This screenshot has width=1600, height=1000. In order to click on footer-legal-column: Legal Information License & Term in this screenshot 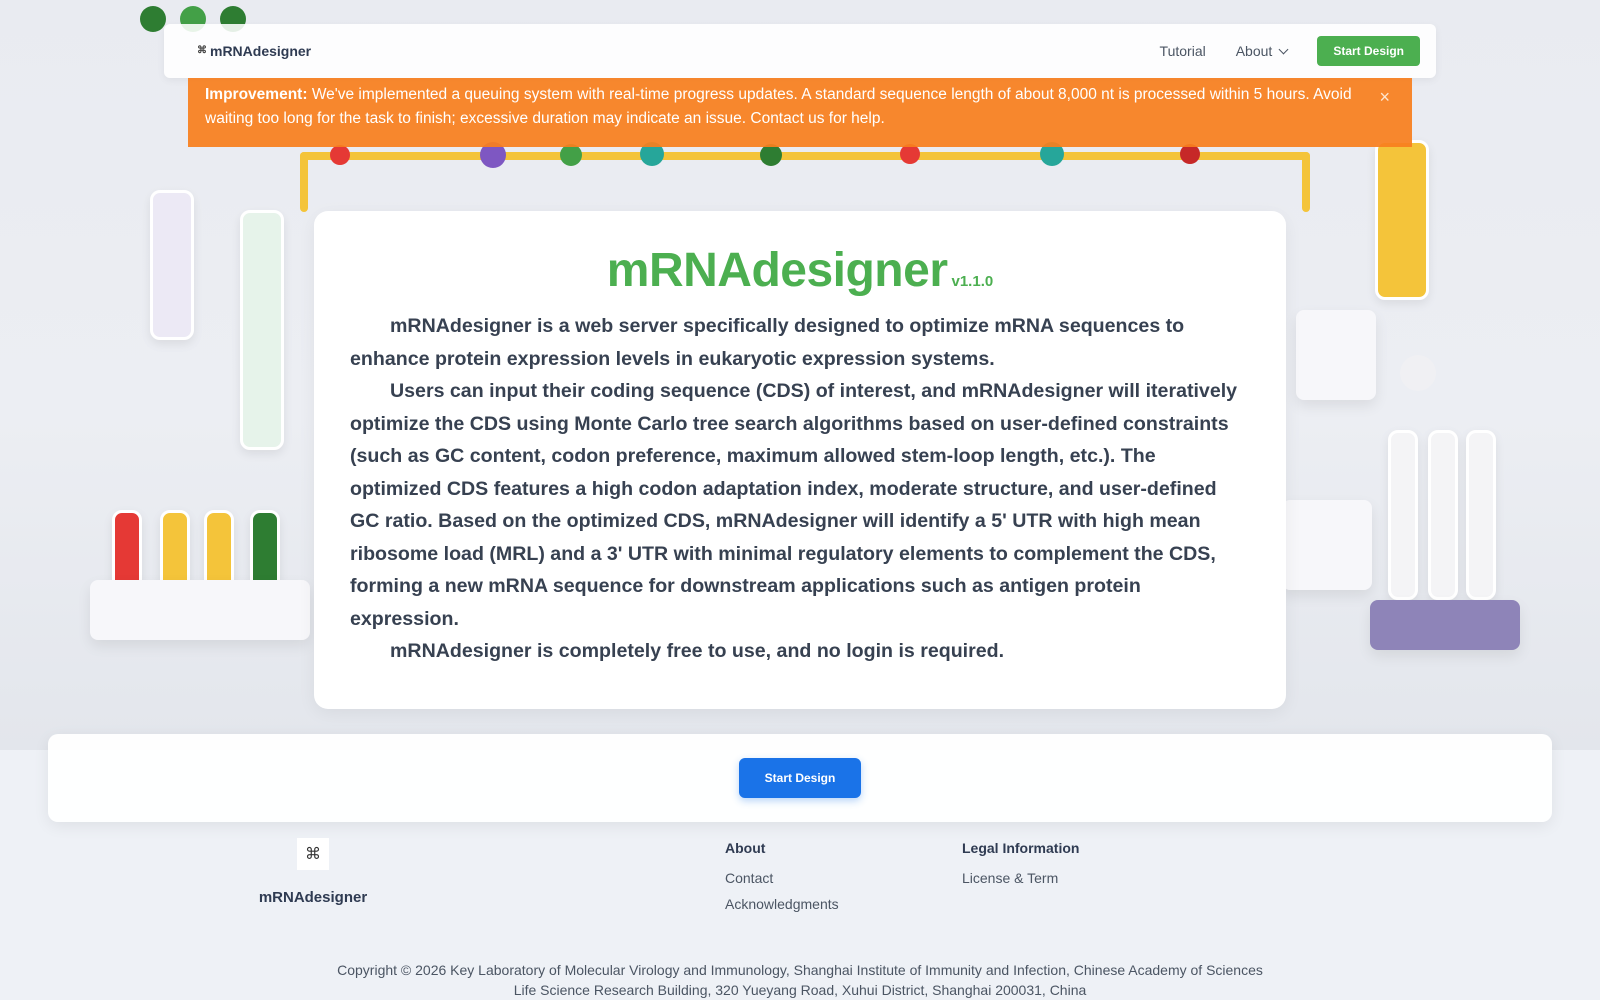, I will do `click(1020, 868)`.